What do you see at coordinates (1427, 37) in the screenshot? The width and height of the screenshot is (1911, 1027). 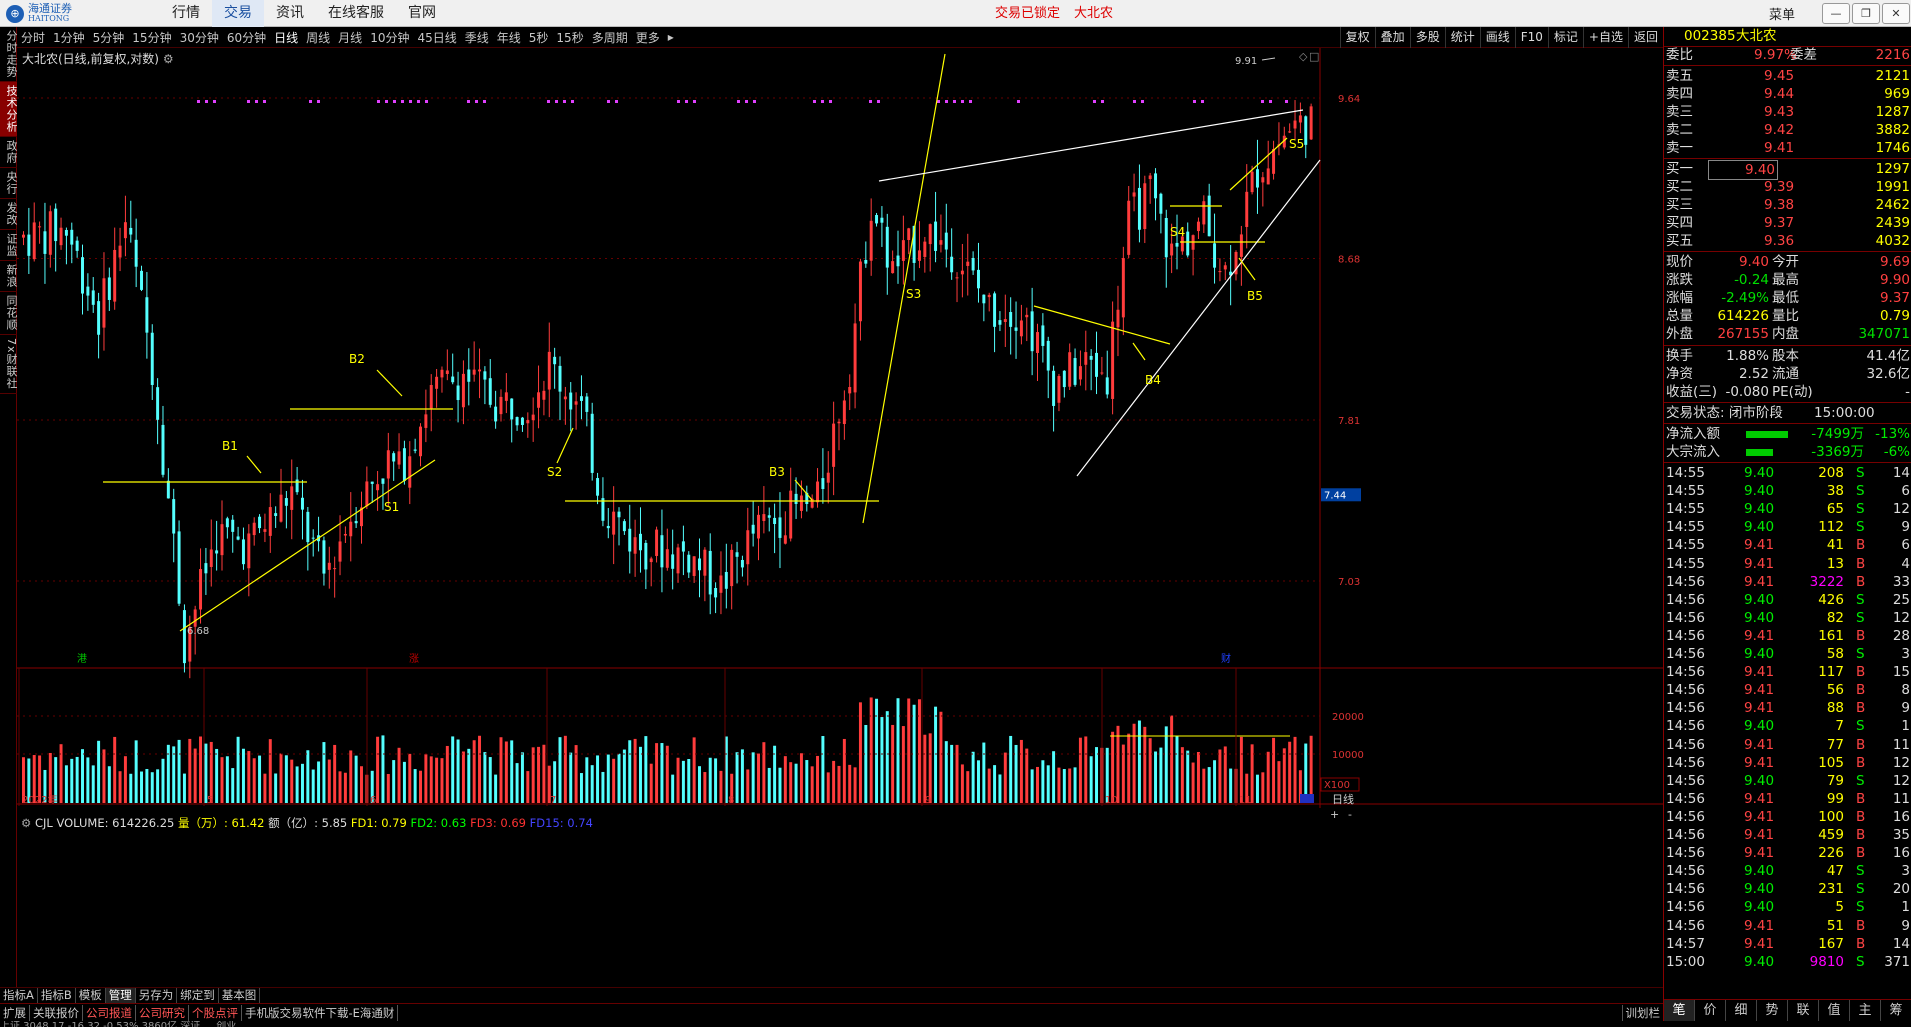 I see `toolbar-btn-2: 多股` at bounding box center [1427, 37].